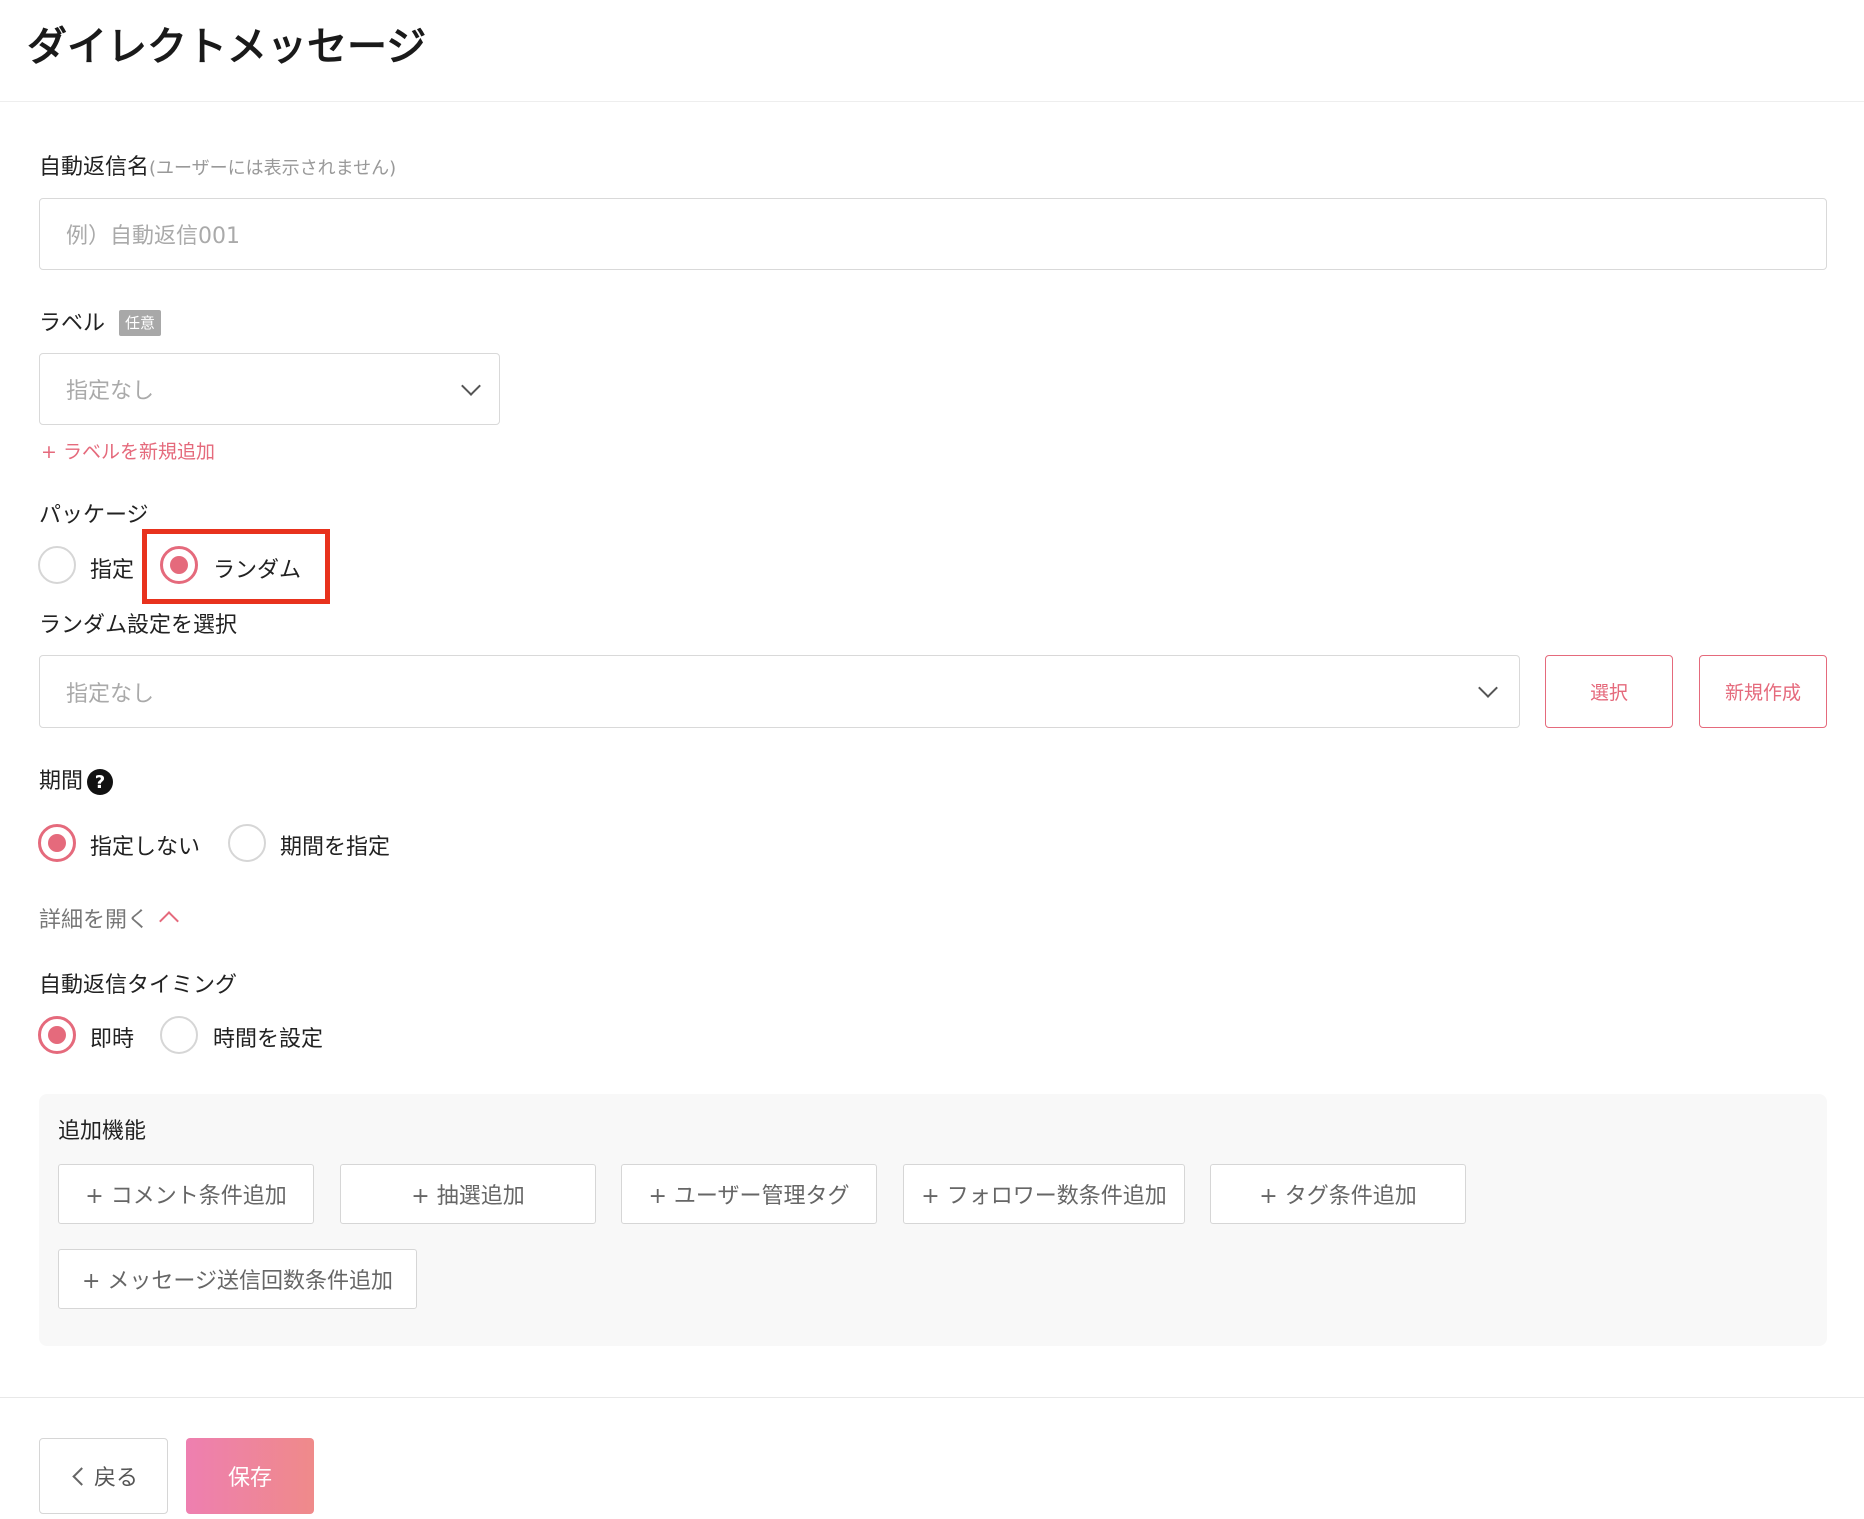 This screenshot has width=1864, height=1519. What do you see at coordinates (1338, 1194) in the screenshot?
I see `add-tag-condition-button: + タグ条件追加` at bounding box center [1338, 1194].